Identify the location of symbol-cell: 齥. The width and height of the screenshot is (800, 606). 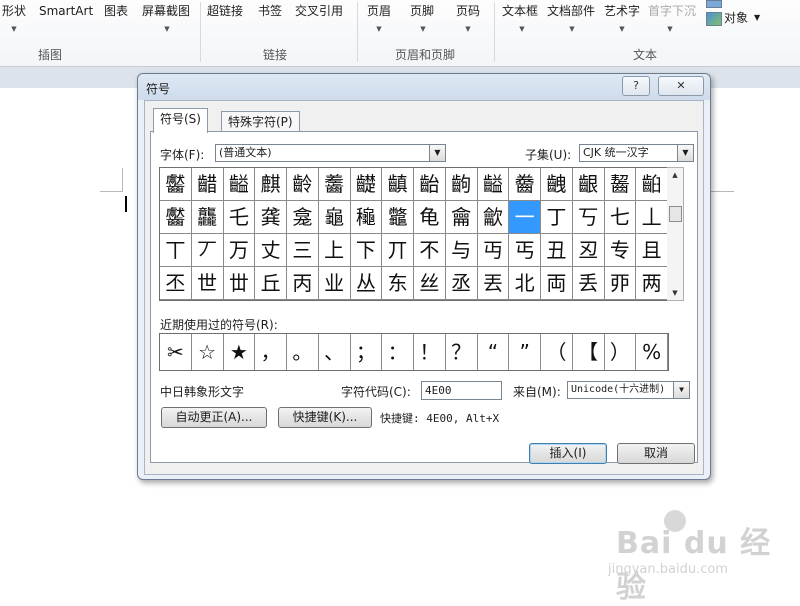
(557, 184).